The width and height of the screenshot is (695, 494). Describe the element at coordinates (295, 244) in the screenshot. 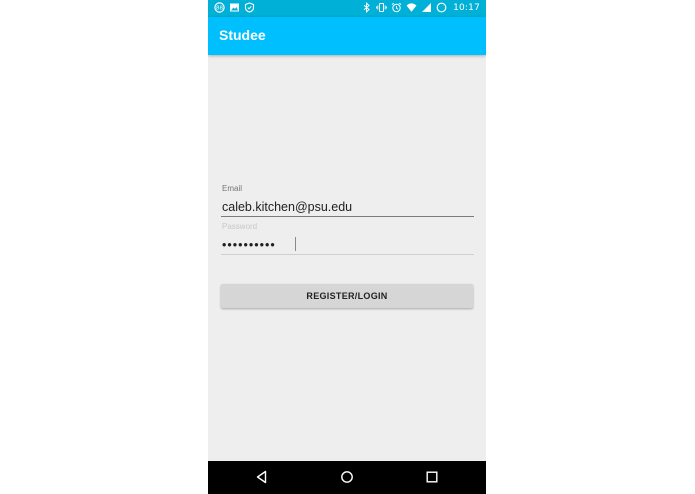

I see `text-cursor` at that location.